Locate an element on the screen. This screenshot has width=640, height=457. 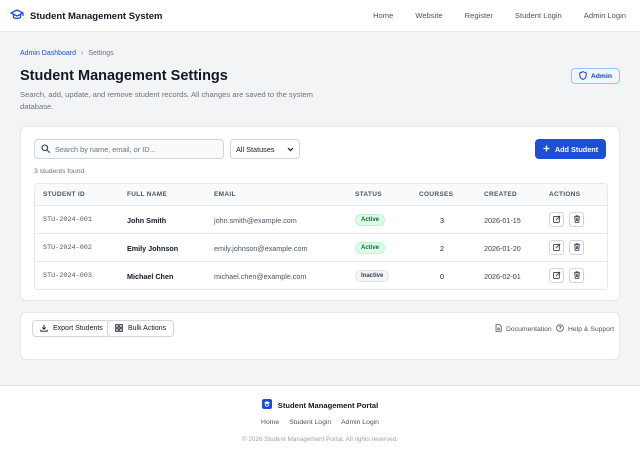
document-icon is located at coordinates (498, 329).